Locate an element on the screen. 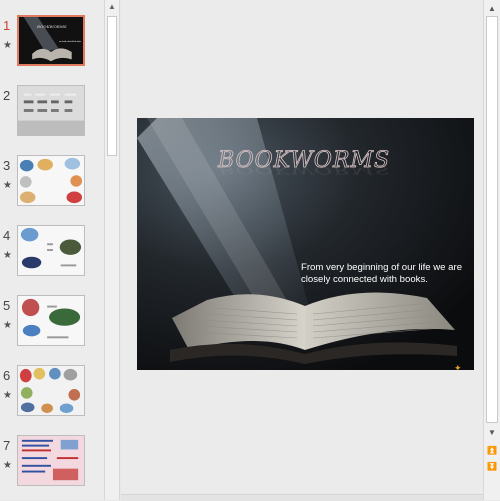  slide-number-4: 4 is located at coordinates (7, 235).